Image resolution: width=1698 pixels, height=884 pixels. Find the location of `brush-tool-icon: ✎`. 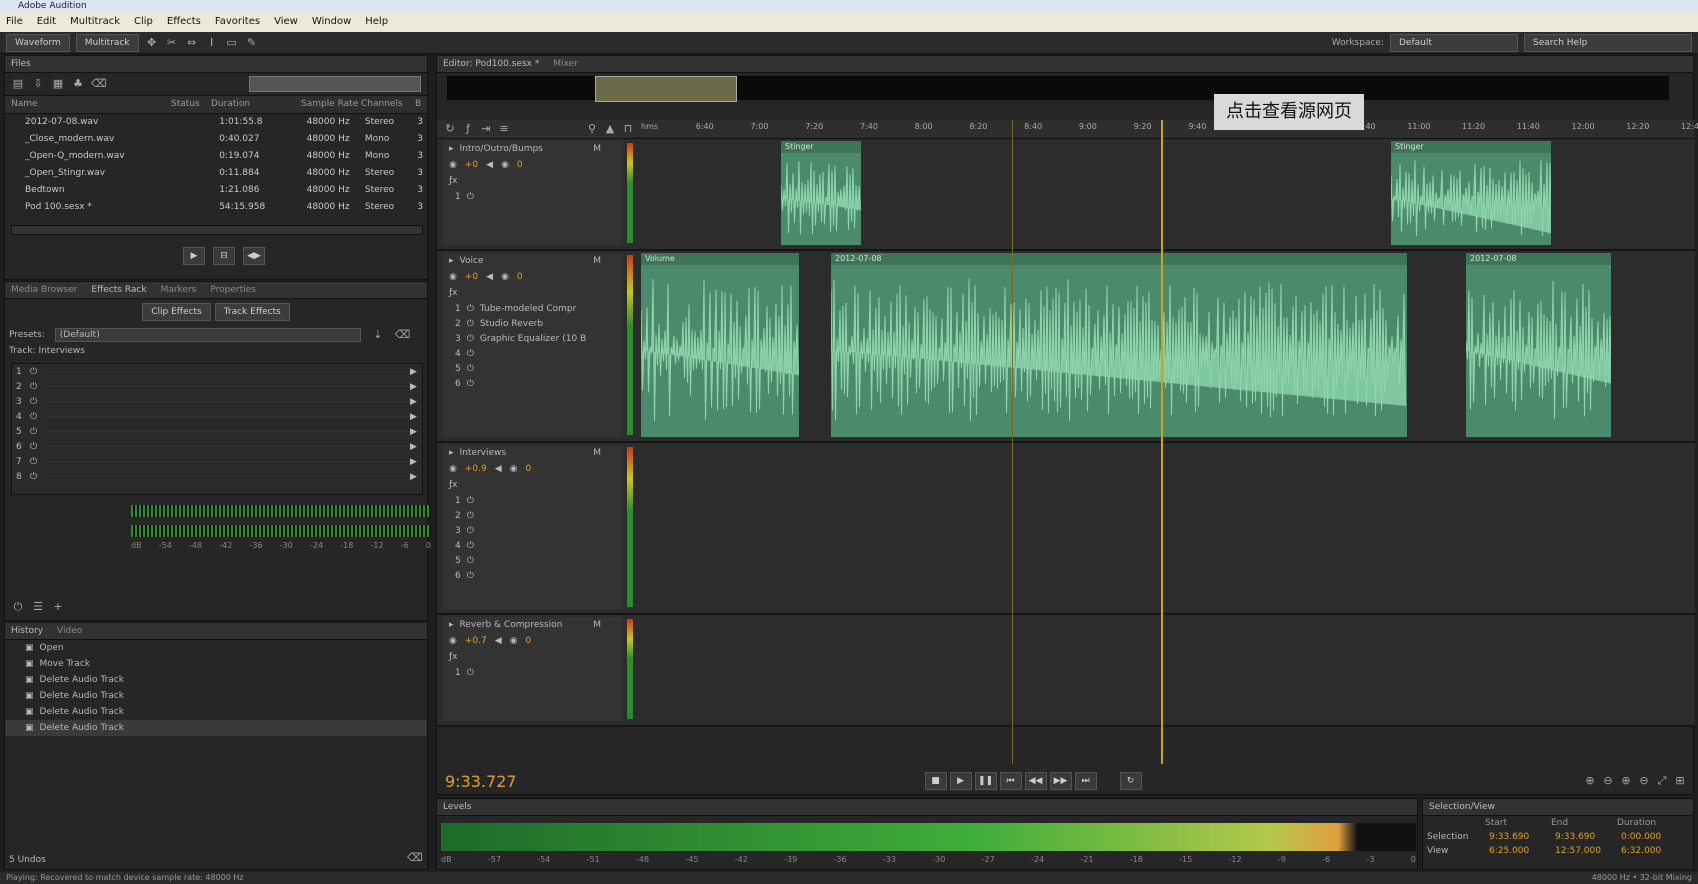

brush-tool-icon: ✎ is located at coordinates (252, 43).